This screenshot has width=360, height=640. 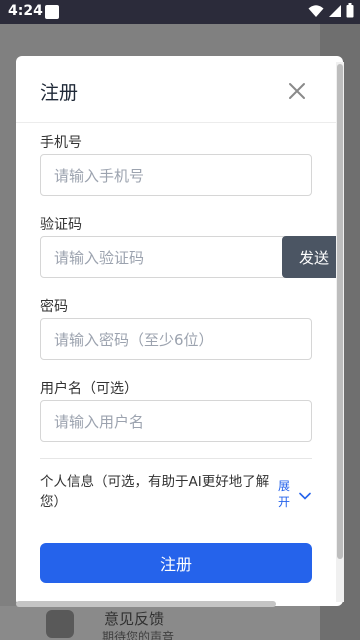 What do you see at coordinates (316, 10) in the screenshot?
I see `wifi-icon` at bounding box center [316, 10].